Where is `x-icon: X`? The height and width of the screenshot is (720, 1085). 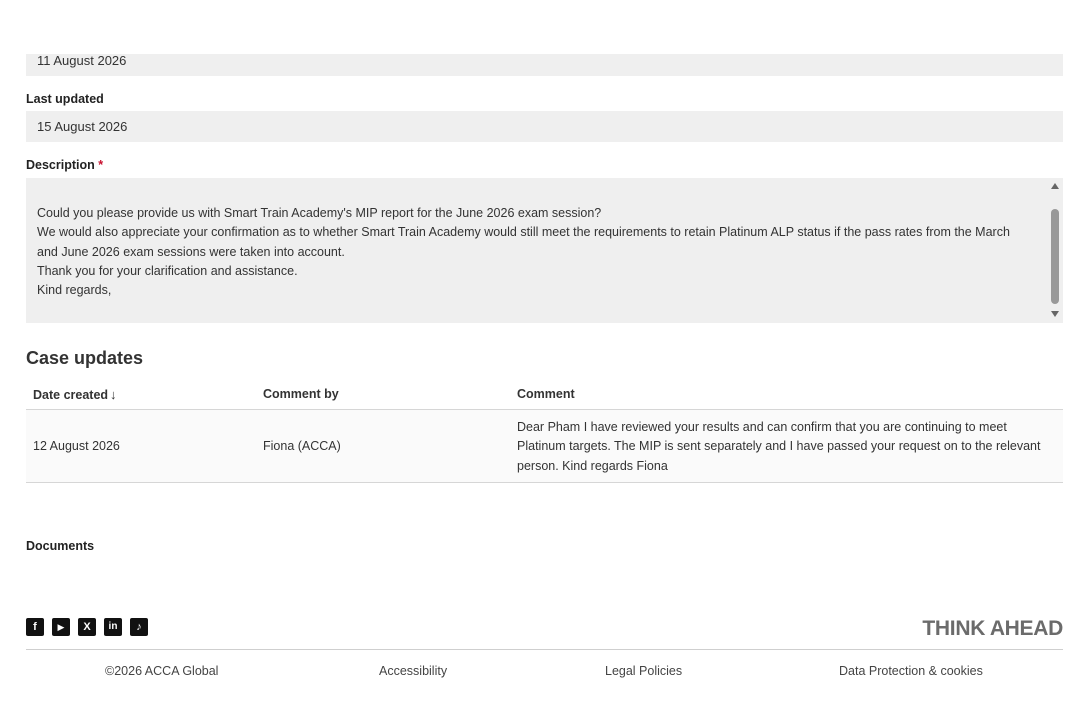 x-icon: X is located at coordinates (87, 627).